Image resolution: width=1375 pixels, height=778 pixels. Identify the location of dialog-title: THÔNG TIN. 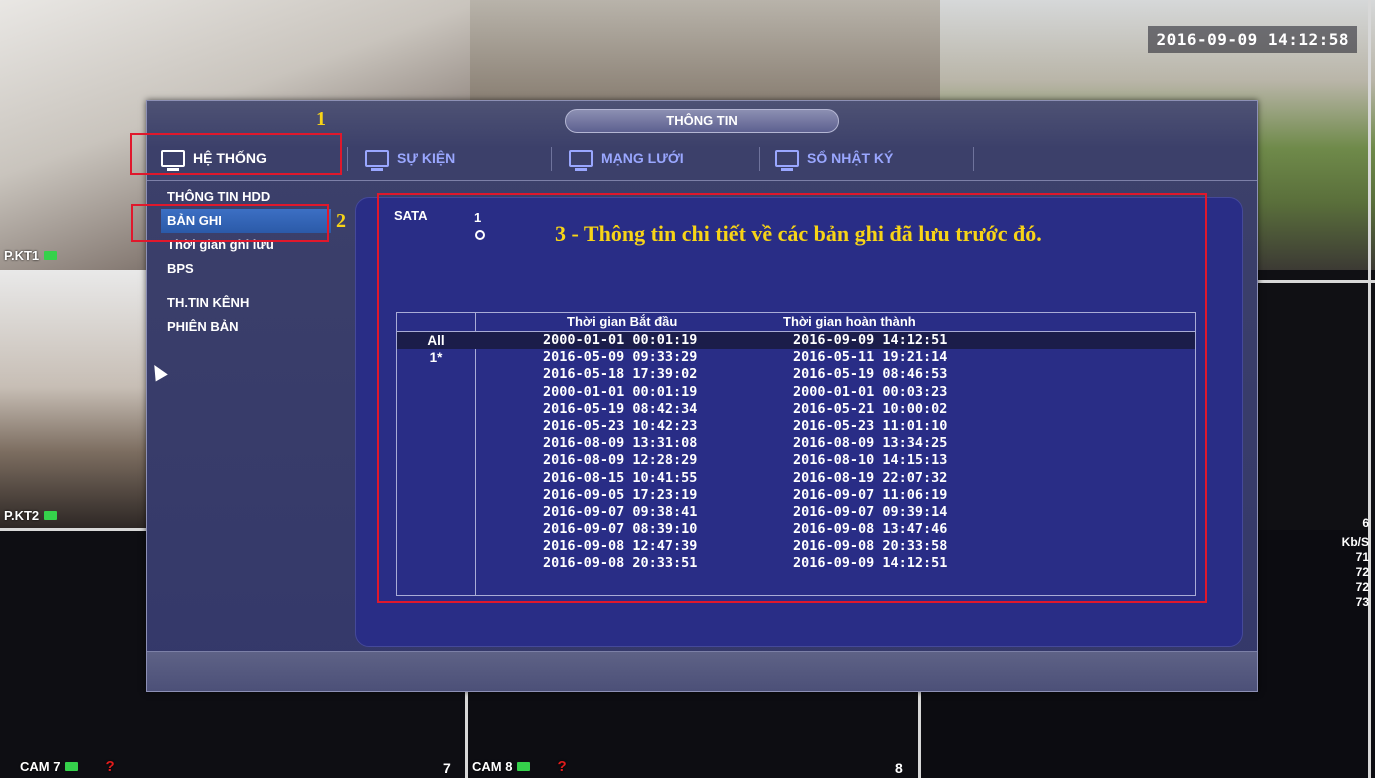
(702, 121).